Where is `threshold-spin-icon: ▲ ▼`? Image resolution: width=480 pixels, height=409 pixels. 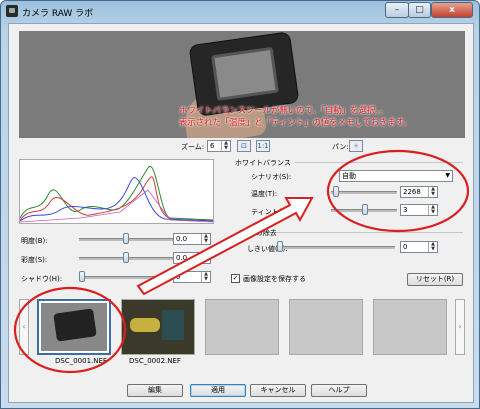 threshold-spin-icon: ▲ ▼ is located at coordinates (432, 247).